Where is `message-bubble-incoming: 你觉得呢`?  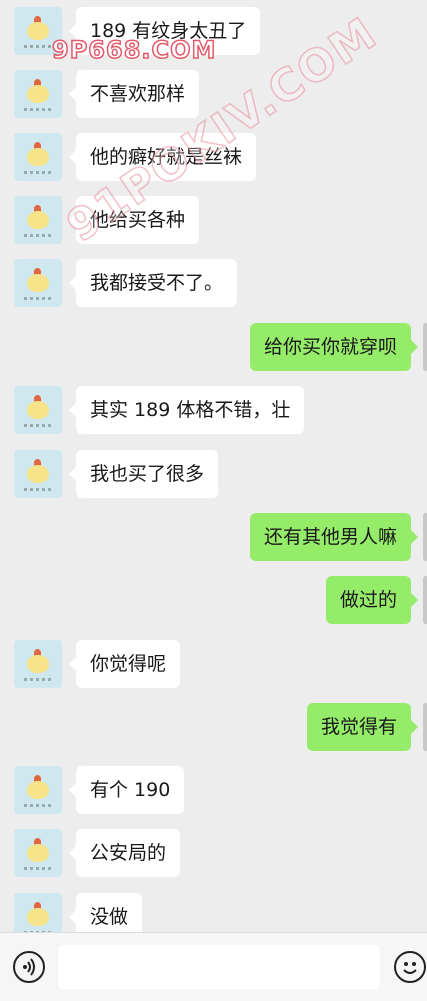
message-bubble-incoming: 你觉得呢 is located at coordinates (124, 664).